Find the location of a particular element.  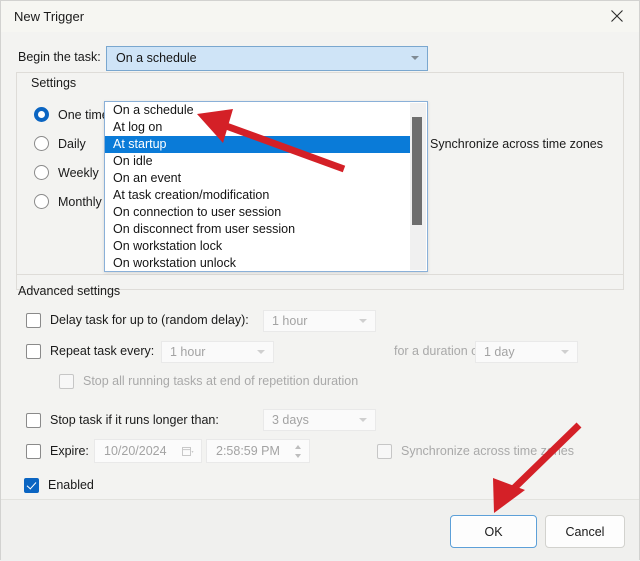

begin-task-label: Begin the task: is located at coordinates (59, 57).